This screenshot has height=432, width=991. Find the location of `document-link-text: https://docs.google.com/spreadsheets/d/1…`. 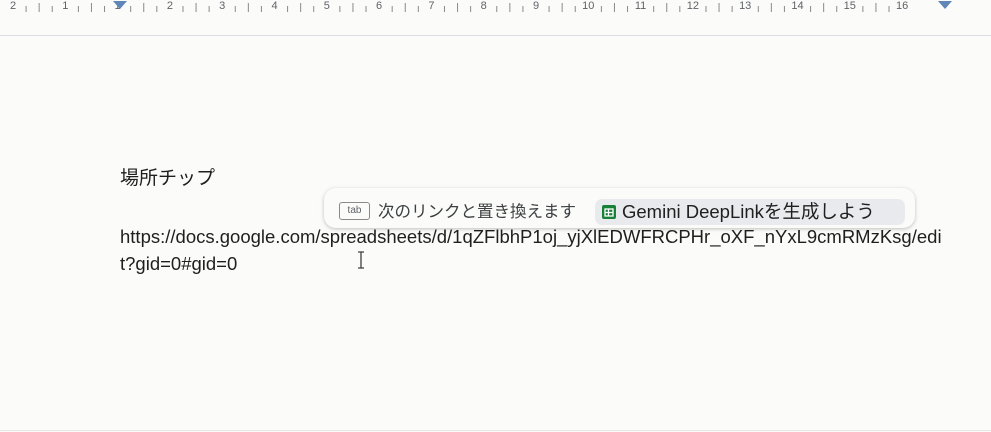

document-link-text: https://docs.google.com/spreadsheets/d/1… is located at coordinates (535, 250).